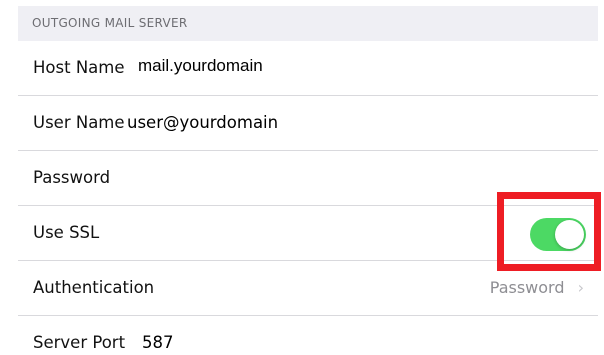 This screenshot has width=604, height=355. Describe the element at coordinates (79, 342) in the screenshot. I see `server-port-label: Server Port` at that location.